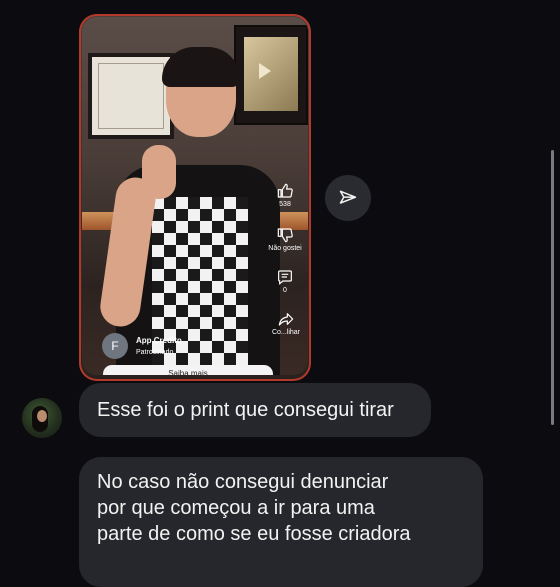  I want to click on like-action: 538, so click(285, 195).